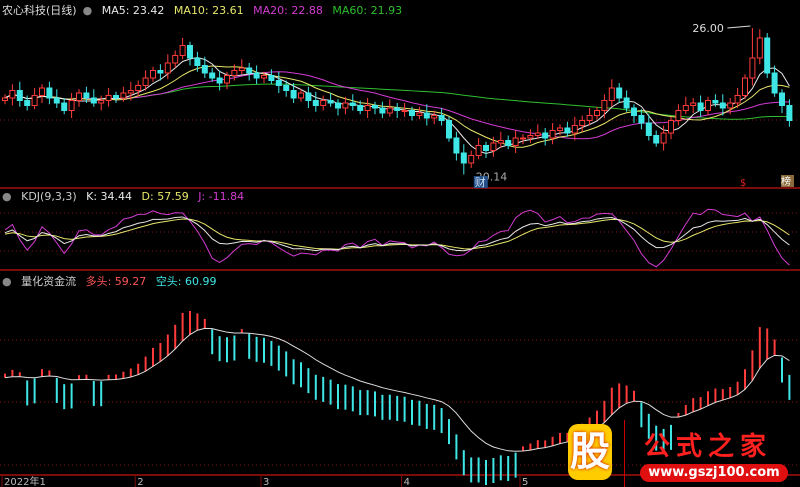  What do you see at coordinates (367, 10) in the screenshot?
I see `ma60-value: MA60: 21.93` at bounding box center [367, 10].